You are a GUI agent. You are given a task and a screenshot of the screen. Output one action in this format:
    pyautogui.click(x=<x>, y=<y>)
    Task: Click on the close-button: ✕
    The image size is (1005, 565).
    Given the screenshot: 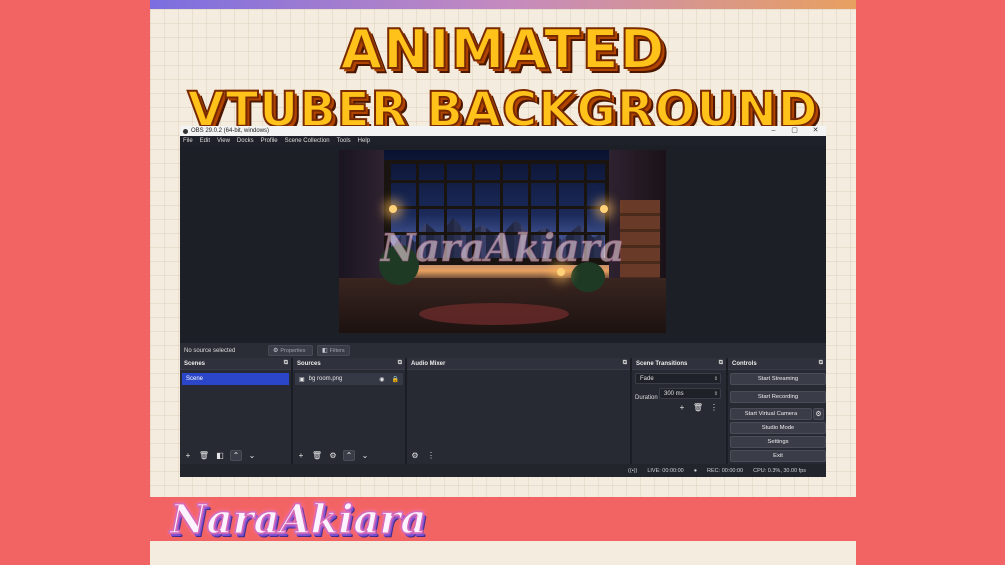 What is the action you would take?
    pyautogui.click(x=815, y=131)
    